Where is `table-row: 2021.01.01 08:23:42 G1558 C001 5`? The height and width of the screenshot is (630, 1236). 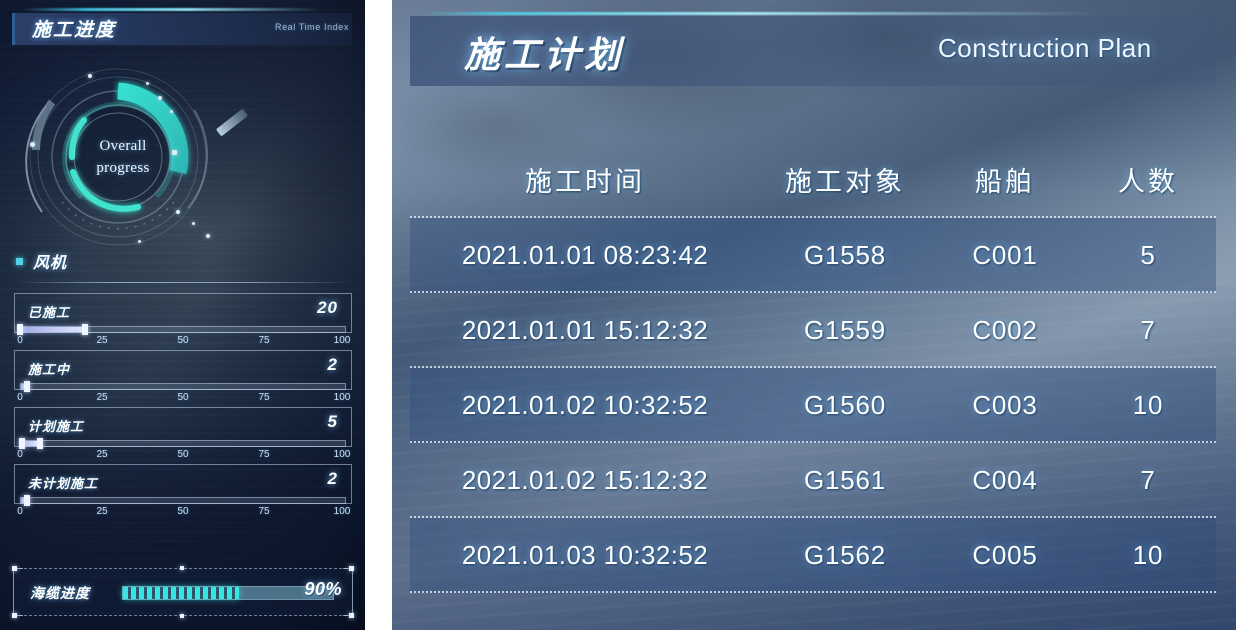
table-row: 2021.01.01 08:23:42 G1558 C001 5 is located at coordinates (813, 255).